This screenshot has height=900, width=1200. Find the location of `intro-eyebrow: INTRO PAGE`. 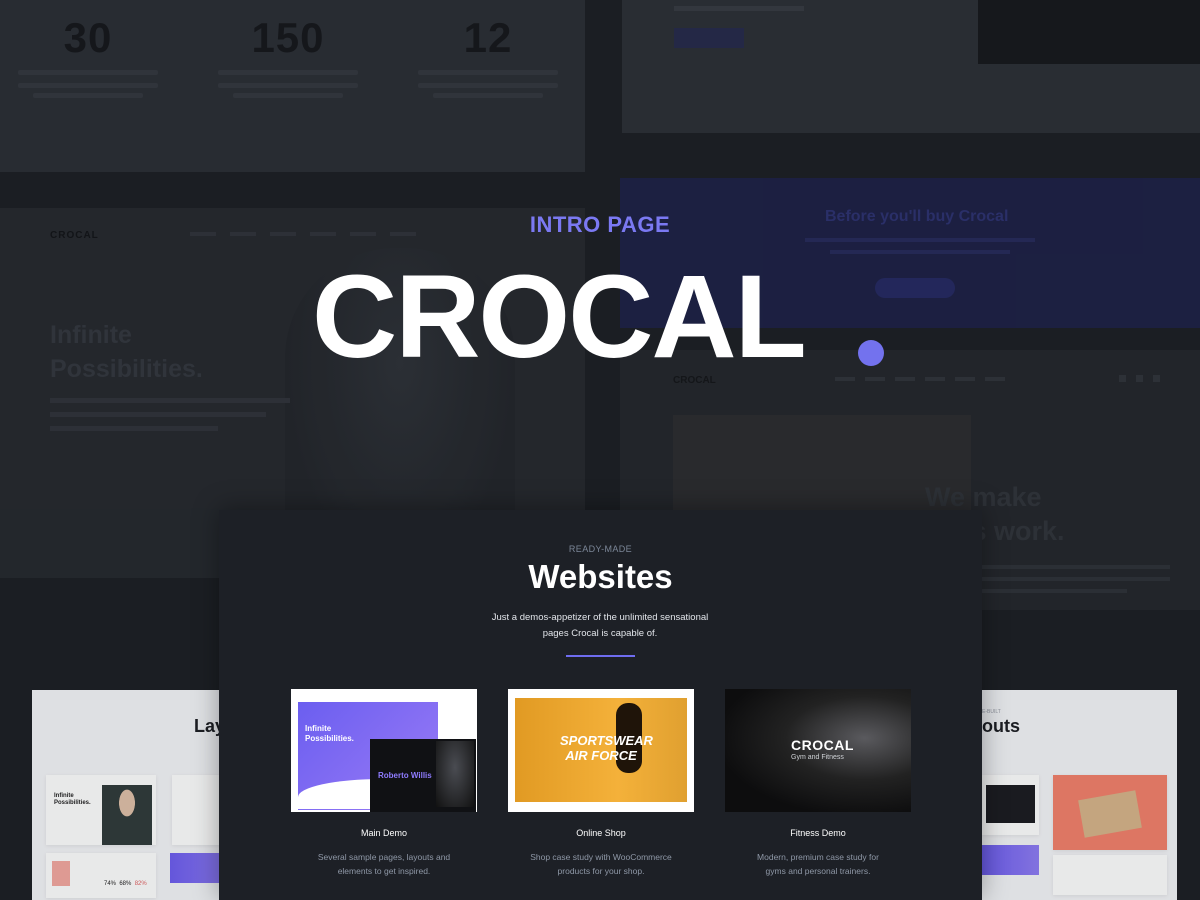

intro-eyebrow: INTRO PAGE is located at coordinates (600, 224).